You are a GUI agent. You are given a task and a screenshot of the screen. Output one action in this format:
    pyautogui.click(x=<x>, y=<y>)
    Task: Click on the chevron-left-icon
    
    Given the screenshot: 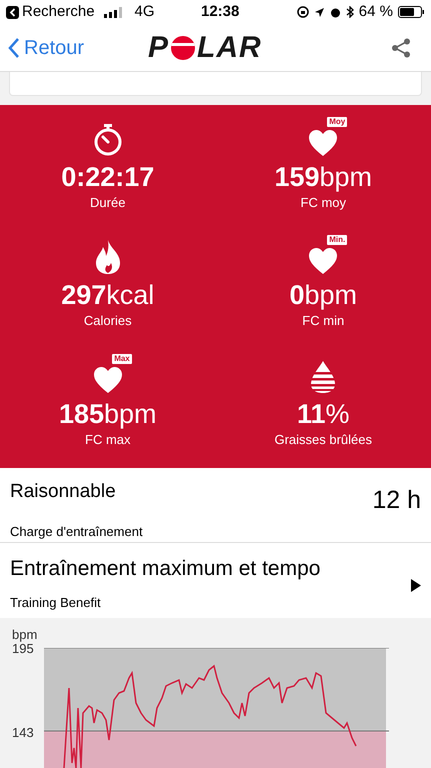 What is the action you would take?
    pyautogui.click(x=14, y=47)
    